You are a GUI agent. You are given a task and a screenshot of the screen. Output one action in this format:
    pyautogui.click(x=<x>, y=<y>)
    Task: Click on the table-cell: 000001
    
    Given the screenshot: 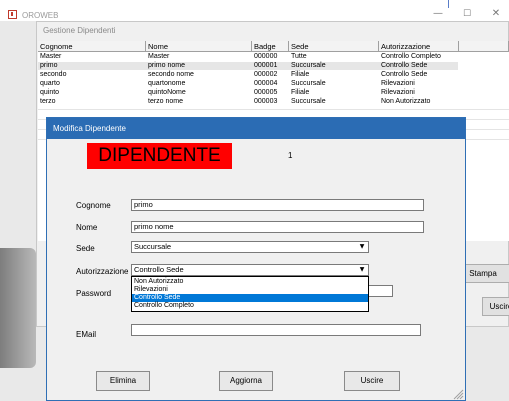 What is the action you would take?
    pyautogui.click(x=266, y=65)
    